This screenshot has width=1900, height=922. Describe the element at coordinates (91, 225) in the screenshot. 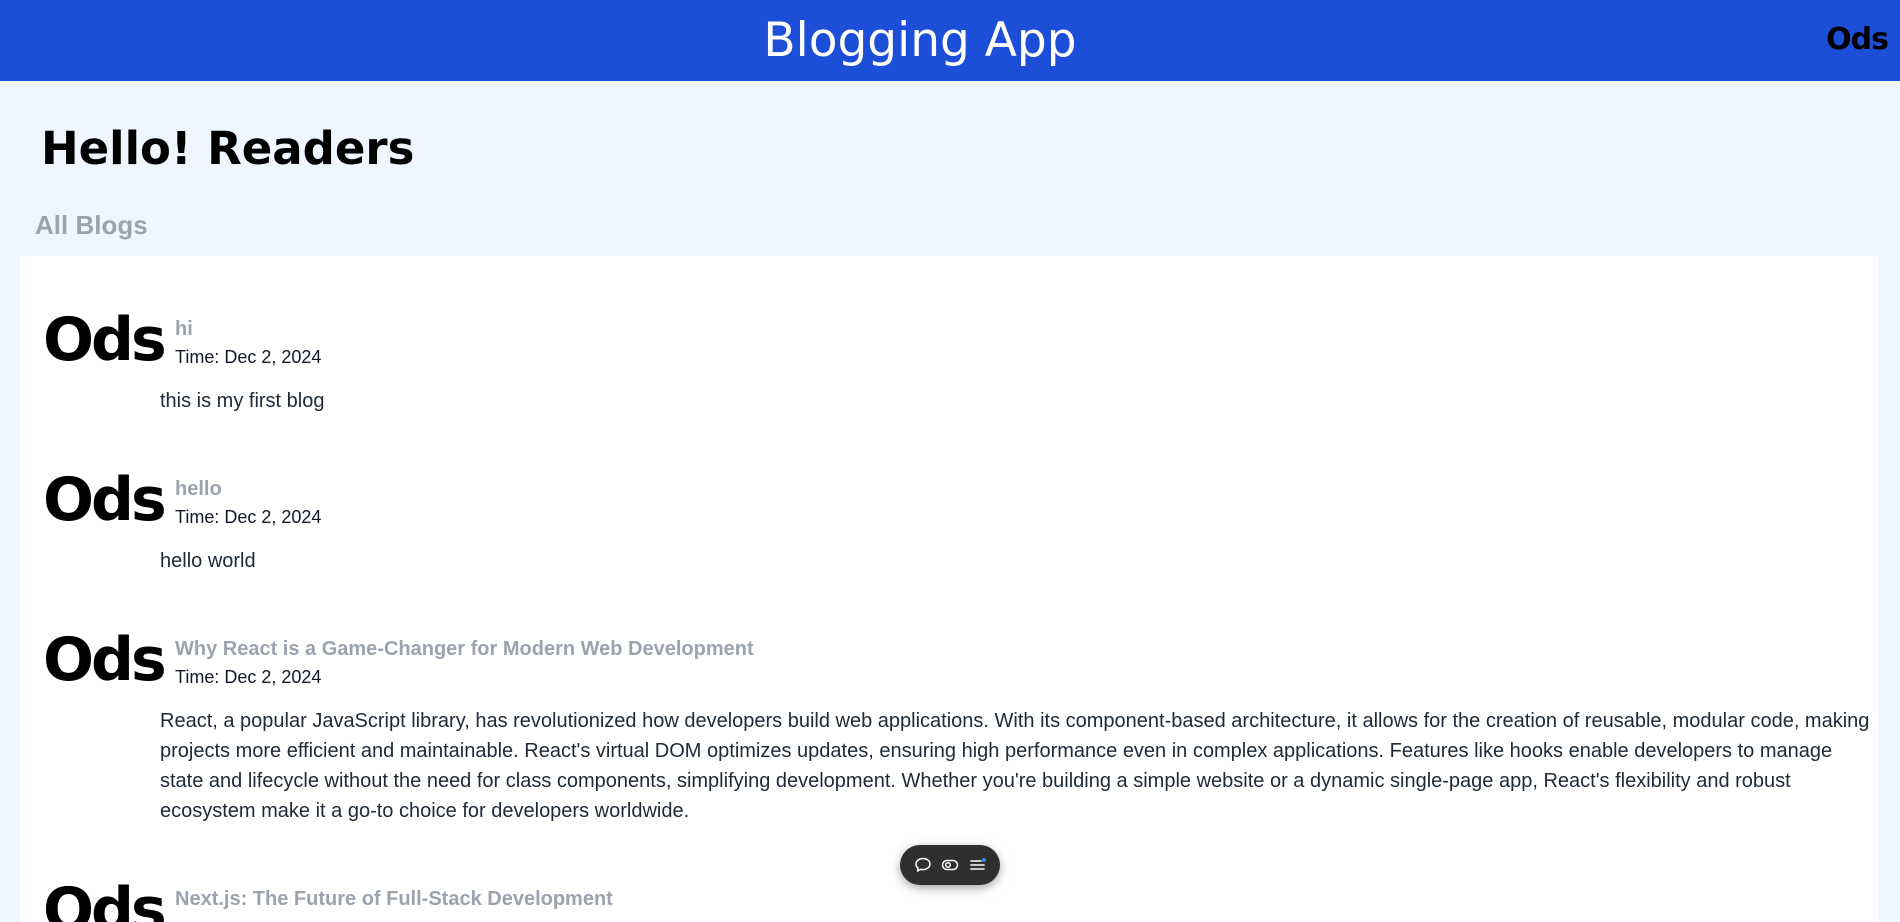

I see `section-title-all-blogs: All Blogs` at that location.